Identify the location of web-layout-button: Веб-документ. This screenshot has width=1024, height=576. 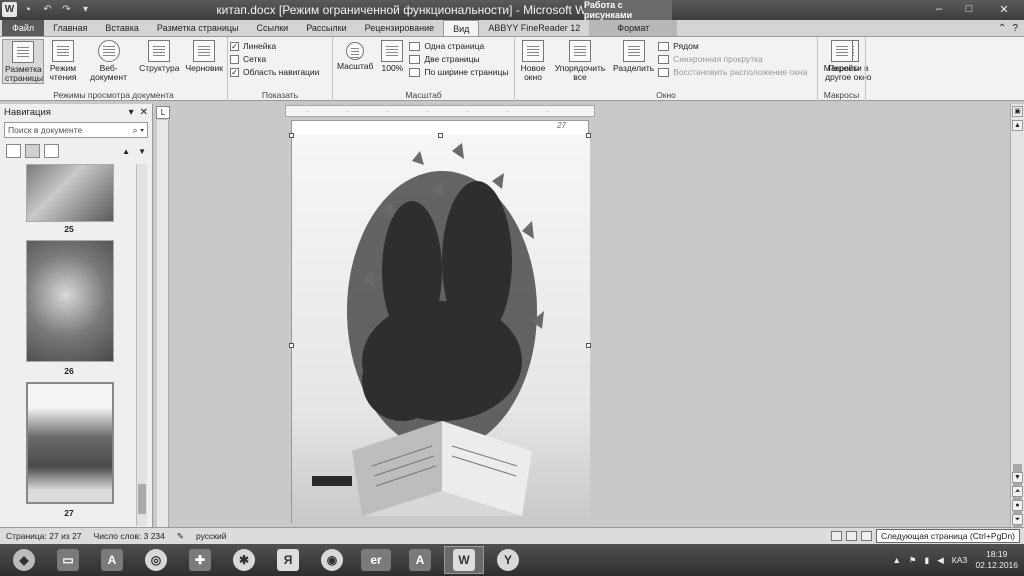
(108, 61).